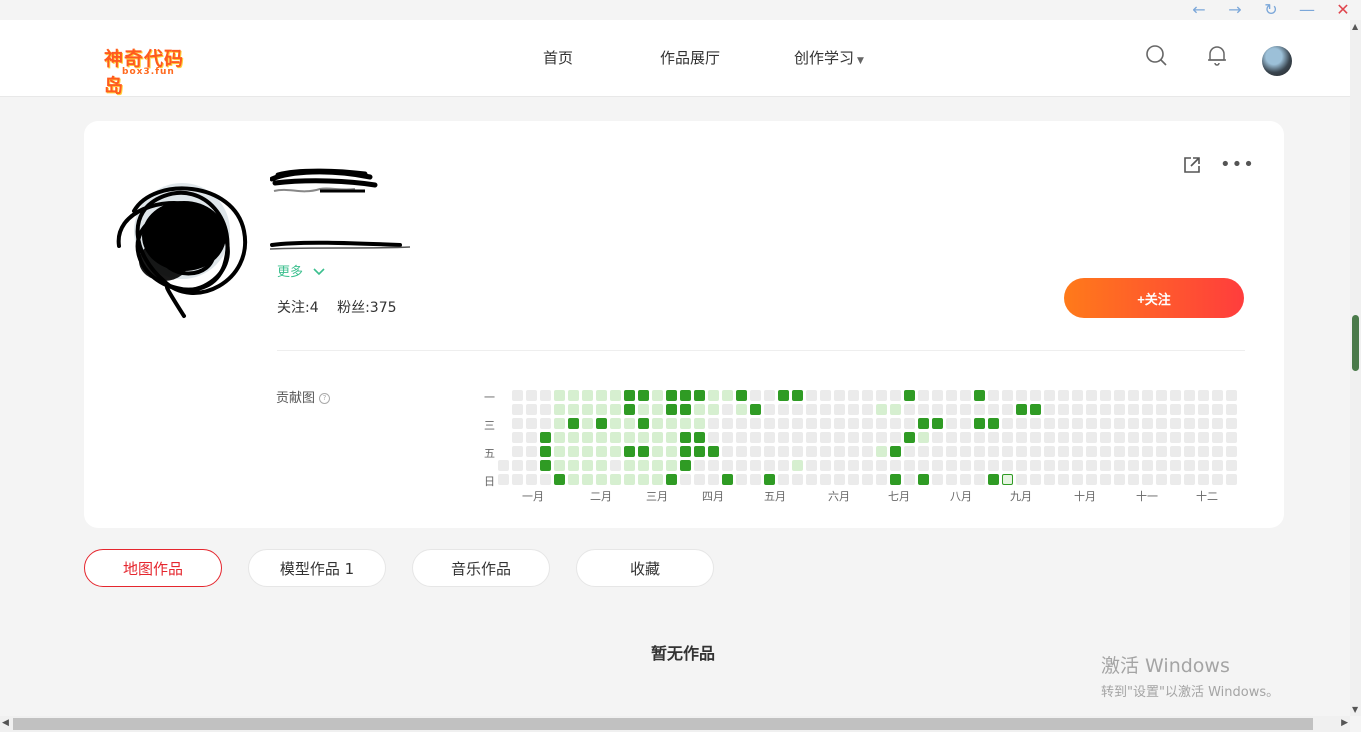 The width and height of the screenshot is (1361, 732). Describe the element at coordinates (1355, 26) in the screenshot. I see `scroll-up-icon: ▲` at that location.